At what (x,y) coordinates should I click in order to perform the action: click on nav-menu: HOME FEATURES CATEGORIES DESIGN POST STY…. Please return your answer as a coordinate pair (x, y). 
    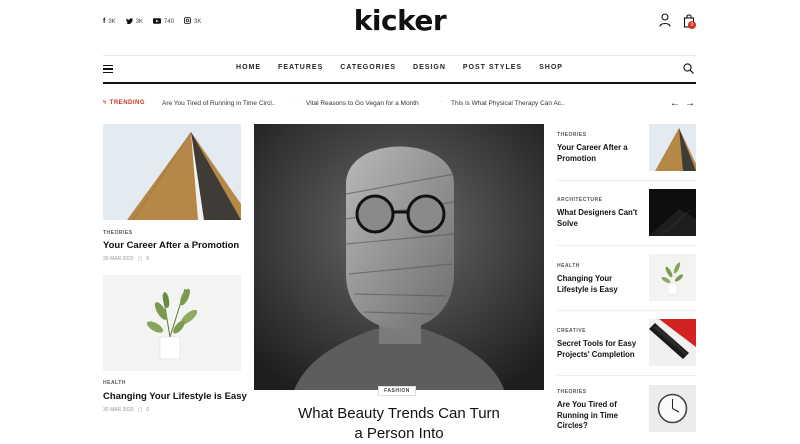
    Looking at the image, I should click on (399, 67).